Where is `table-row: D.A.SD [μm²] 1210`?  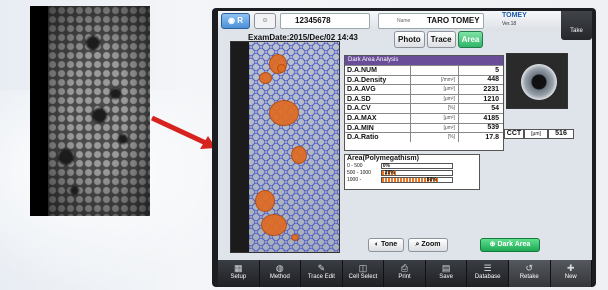
table-row: D.A.SD [μm²] 1210 is located at coordinates (424, 98).